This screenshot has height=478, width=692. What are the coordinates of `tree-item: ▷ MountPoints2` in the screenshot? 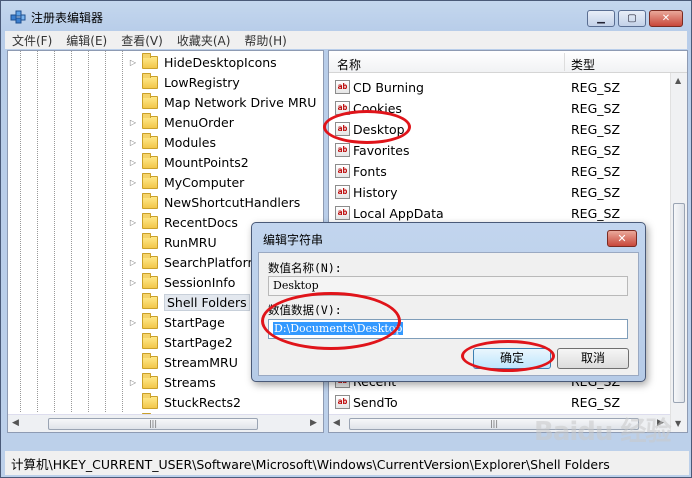 It's located at (225, 162).